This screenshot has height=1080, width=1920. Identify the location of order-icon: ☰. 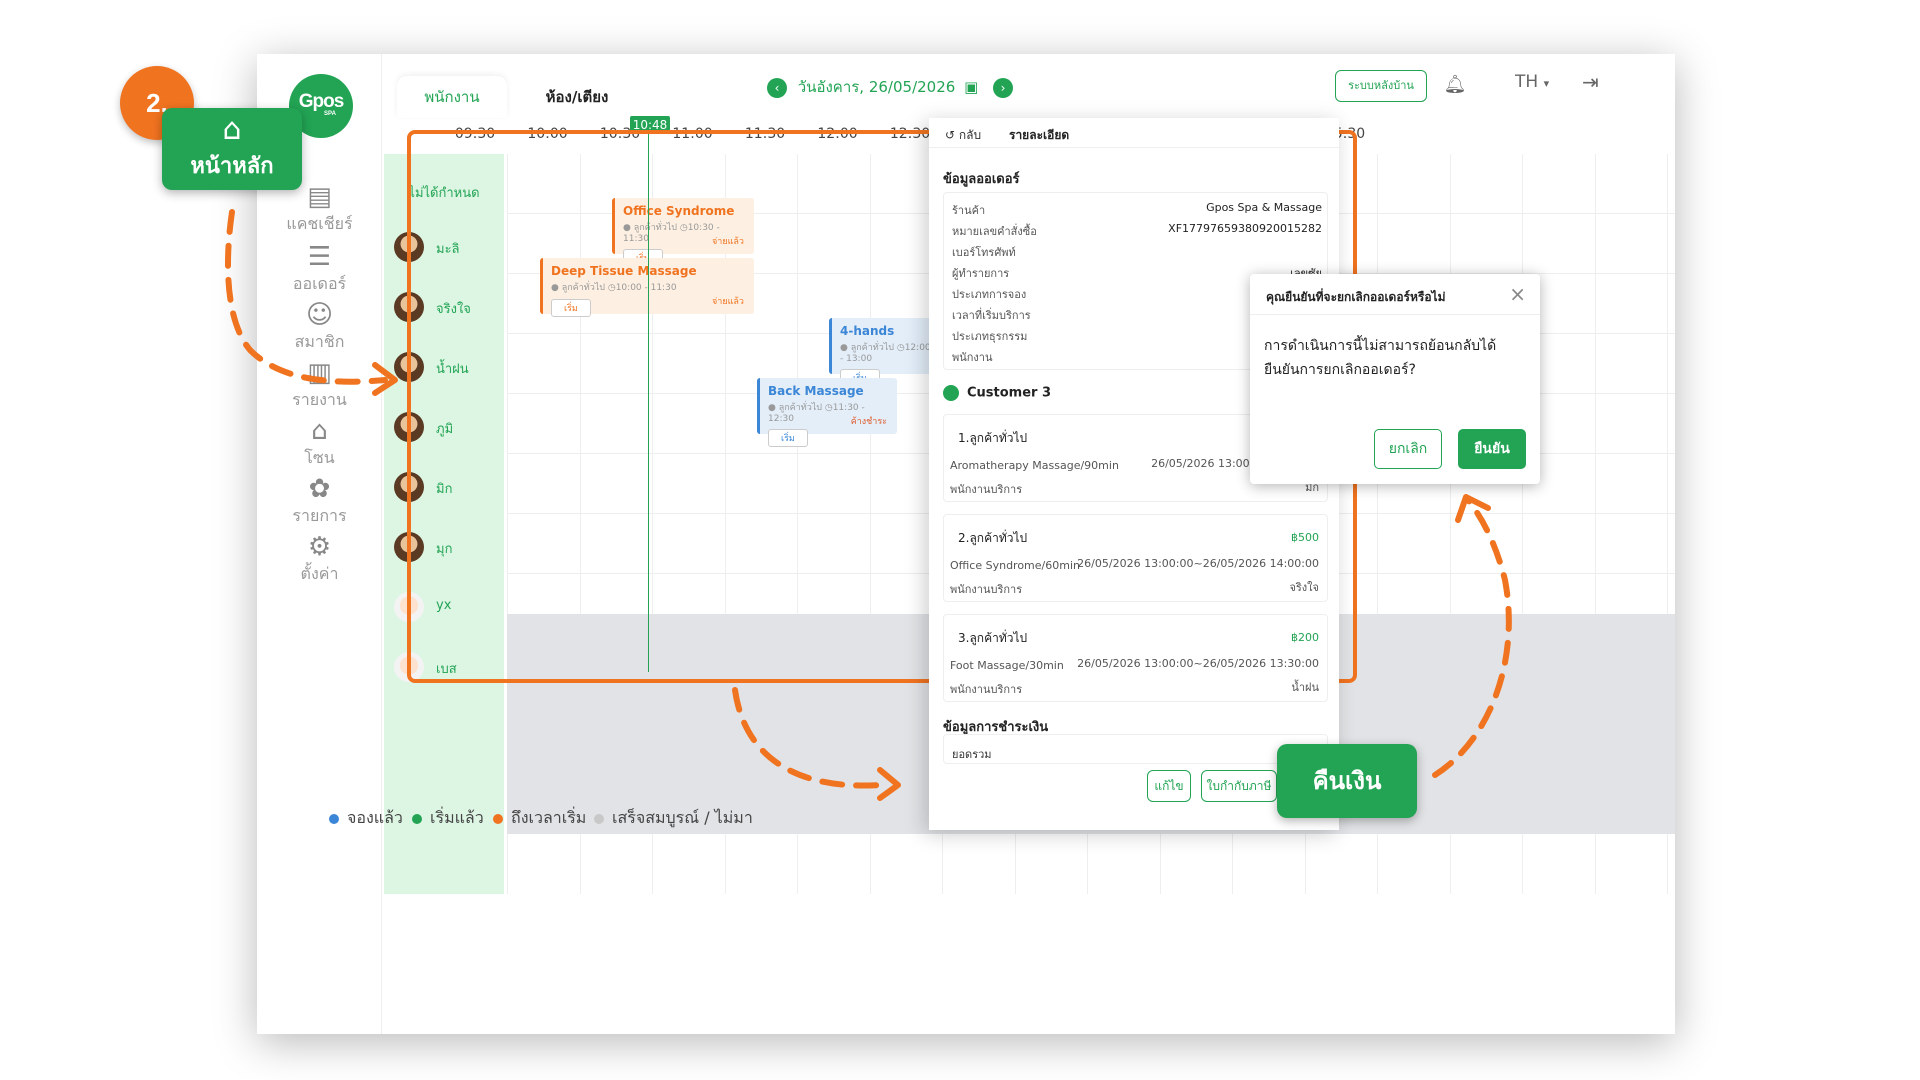
(319, 257).